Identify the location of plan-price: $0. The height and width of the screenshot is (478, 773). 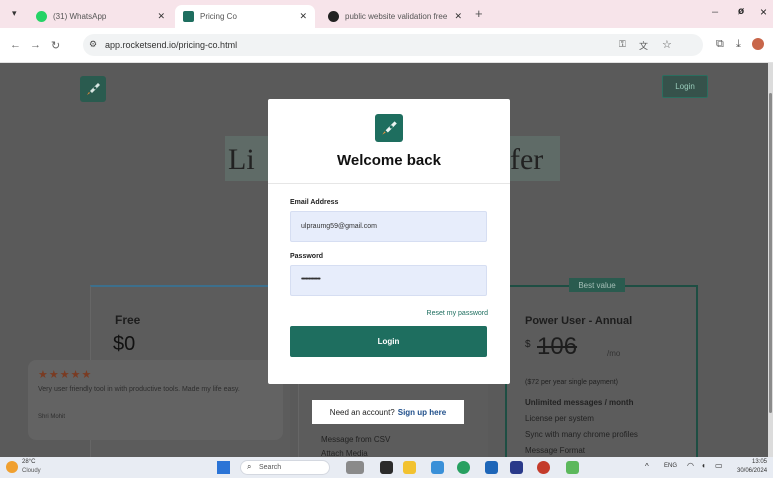
(124, 344).